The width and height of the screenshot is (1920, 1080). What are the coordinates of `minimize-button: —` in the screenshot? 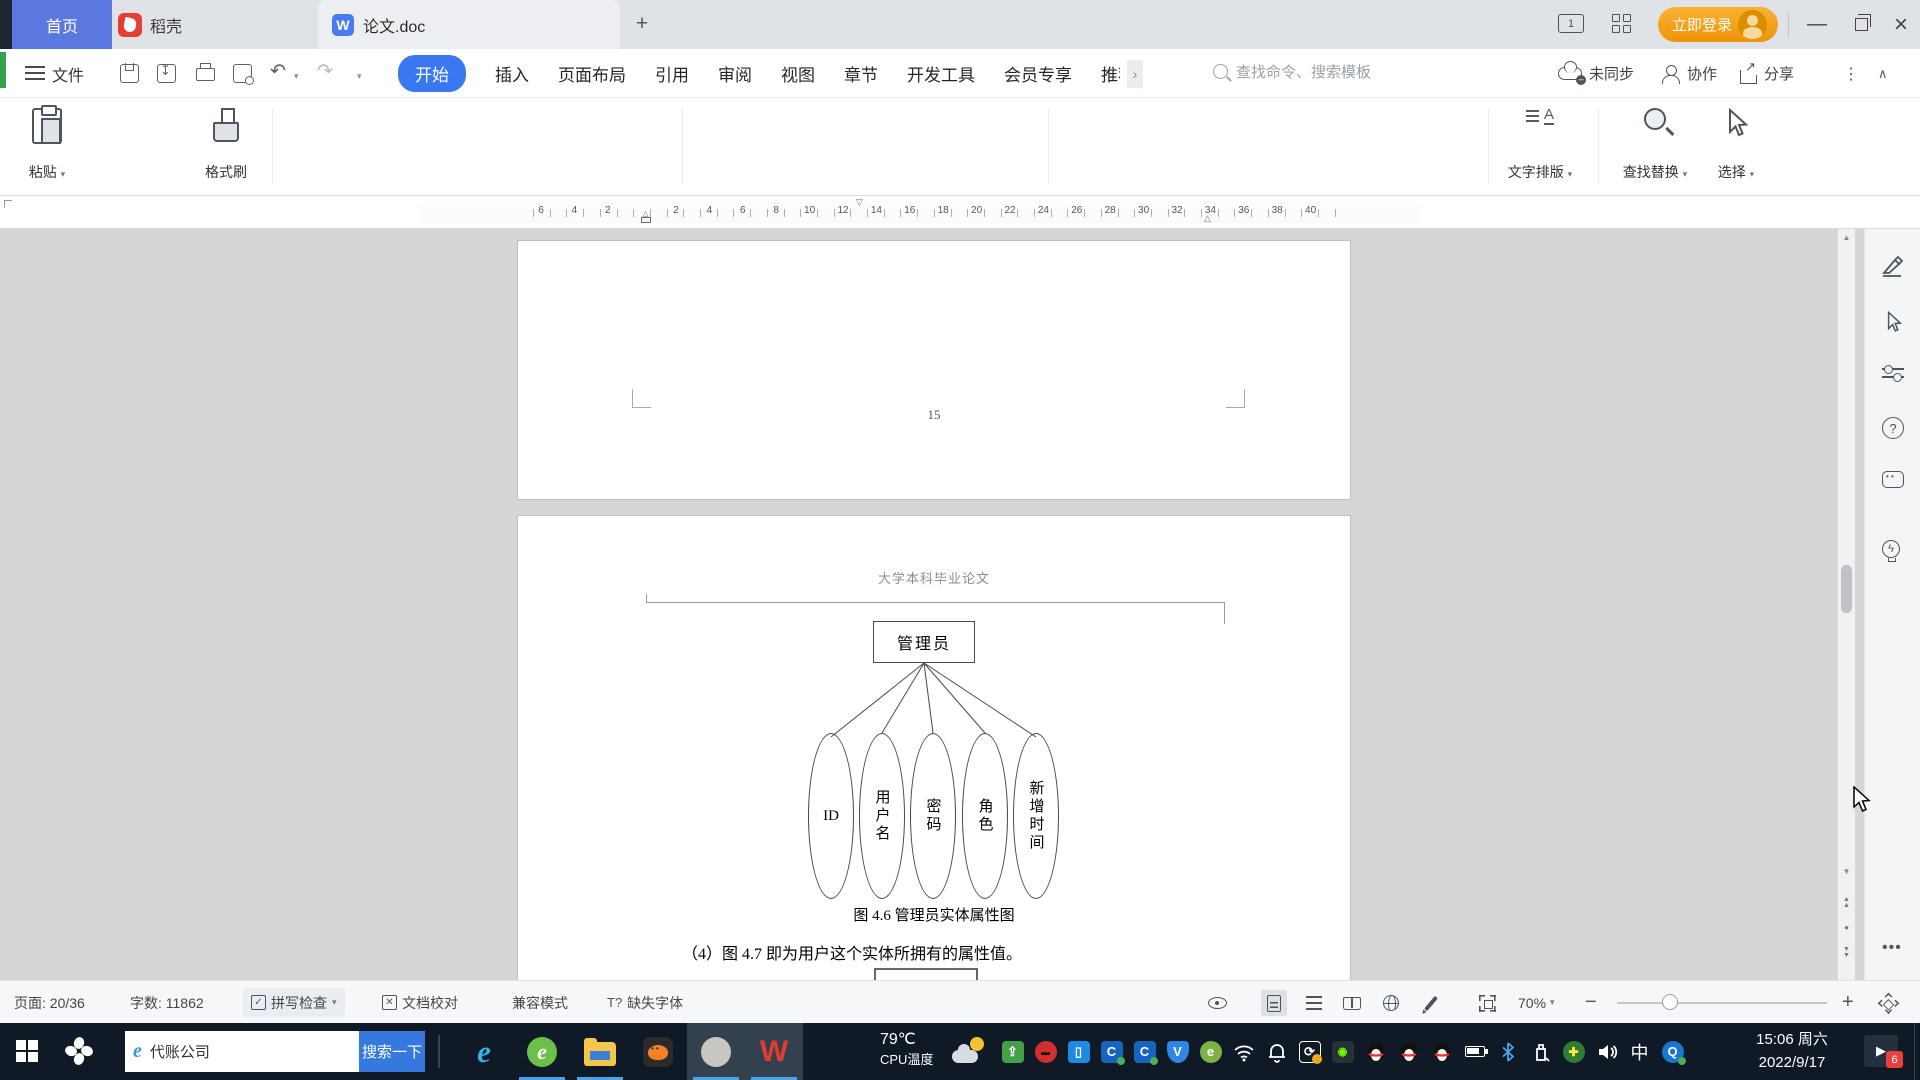 It's located at (1817, 24).